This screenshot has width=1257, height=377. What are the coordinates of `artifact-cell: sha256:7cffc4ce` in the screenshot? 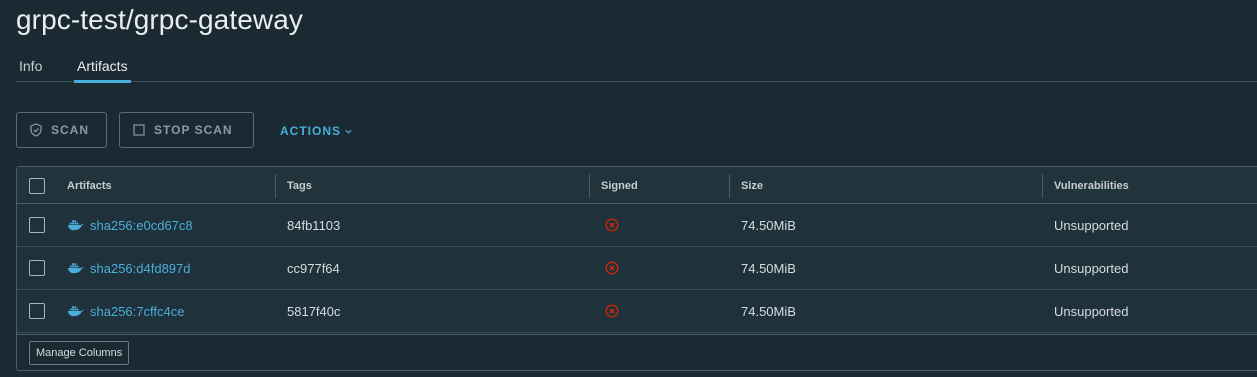 It's located at (119, 311).